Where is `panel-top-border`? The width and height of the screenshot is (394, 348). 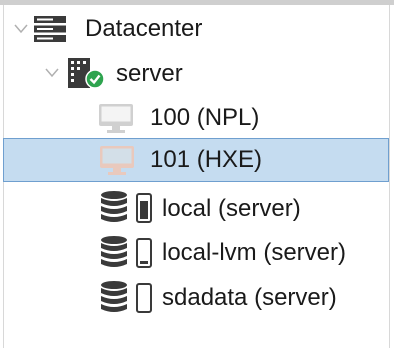 panel-top-border is located at coordinates (197, 2).